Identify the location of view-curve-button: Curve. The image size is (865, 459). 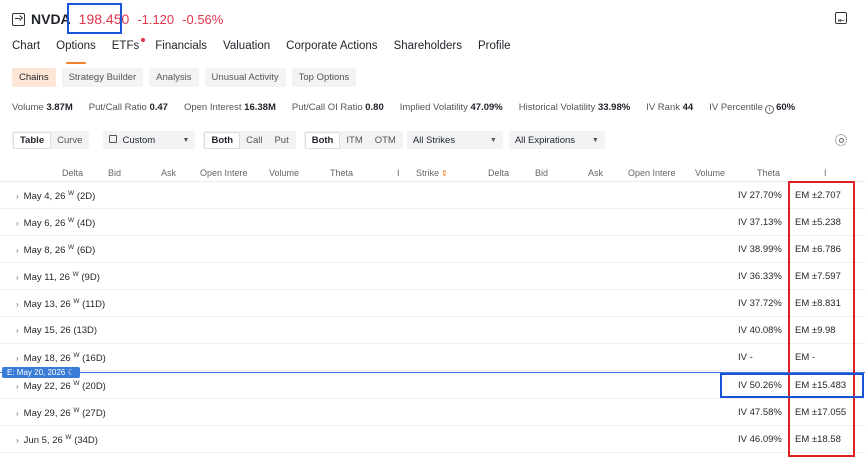
(69, 140).